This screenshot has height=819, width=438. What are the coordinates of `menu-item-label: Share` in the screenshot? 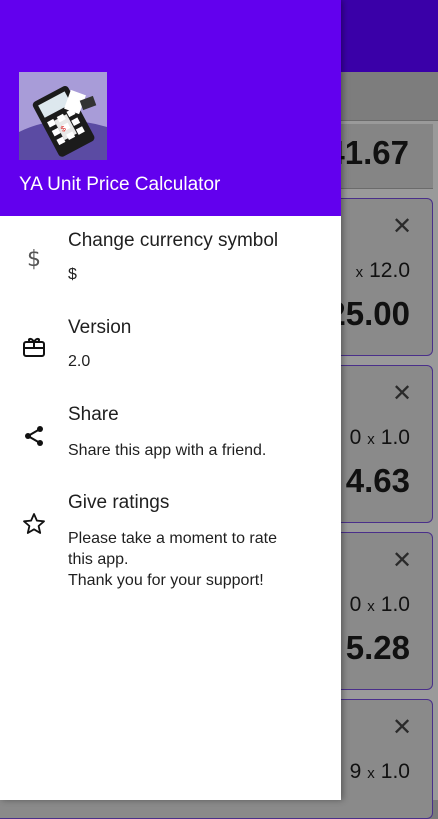 It's located at (93, 414).